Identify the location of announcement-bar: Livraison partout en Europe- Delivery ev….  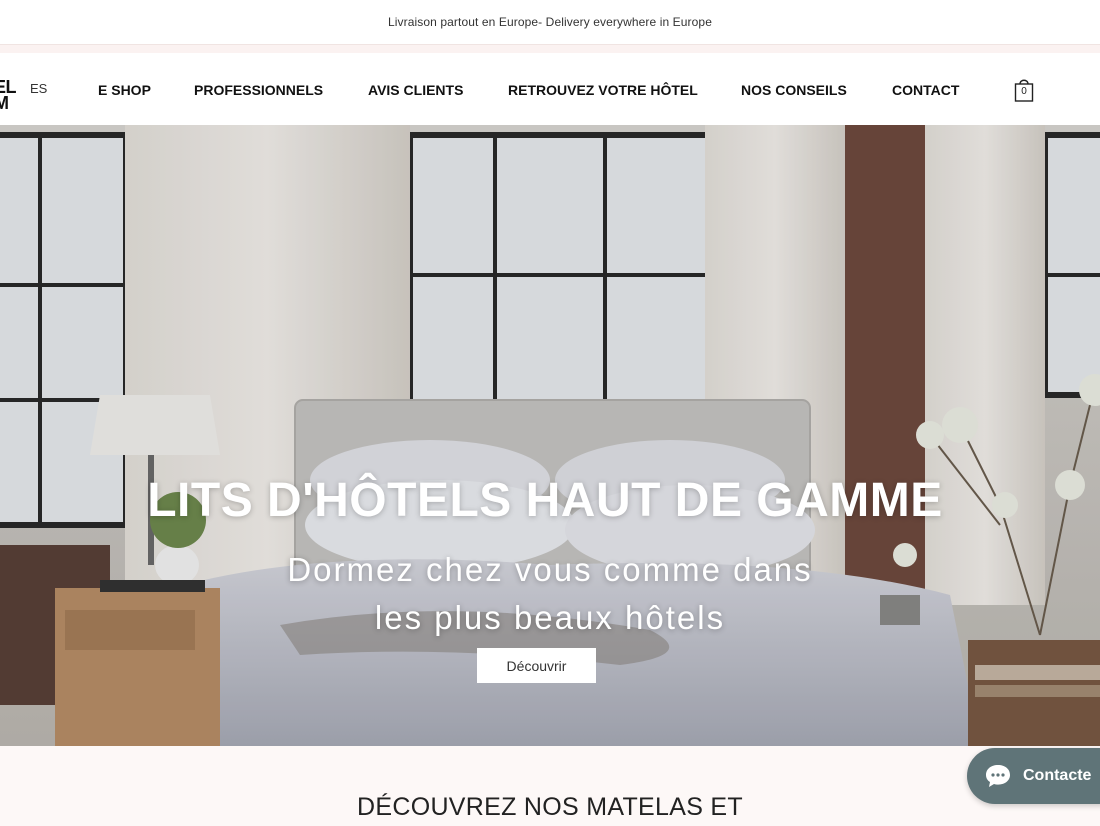
(550, 22).